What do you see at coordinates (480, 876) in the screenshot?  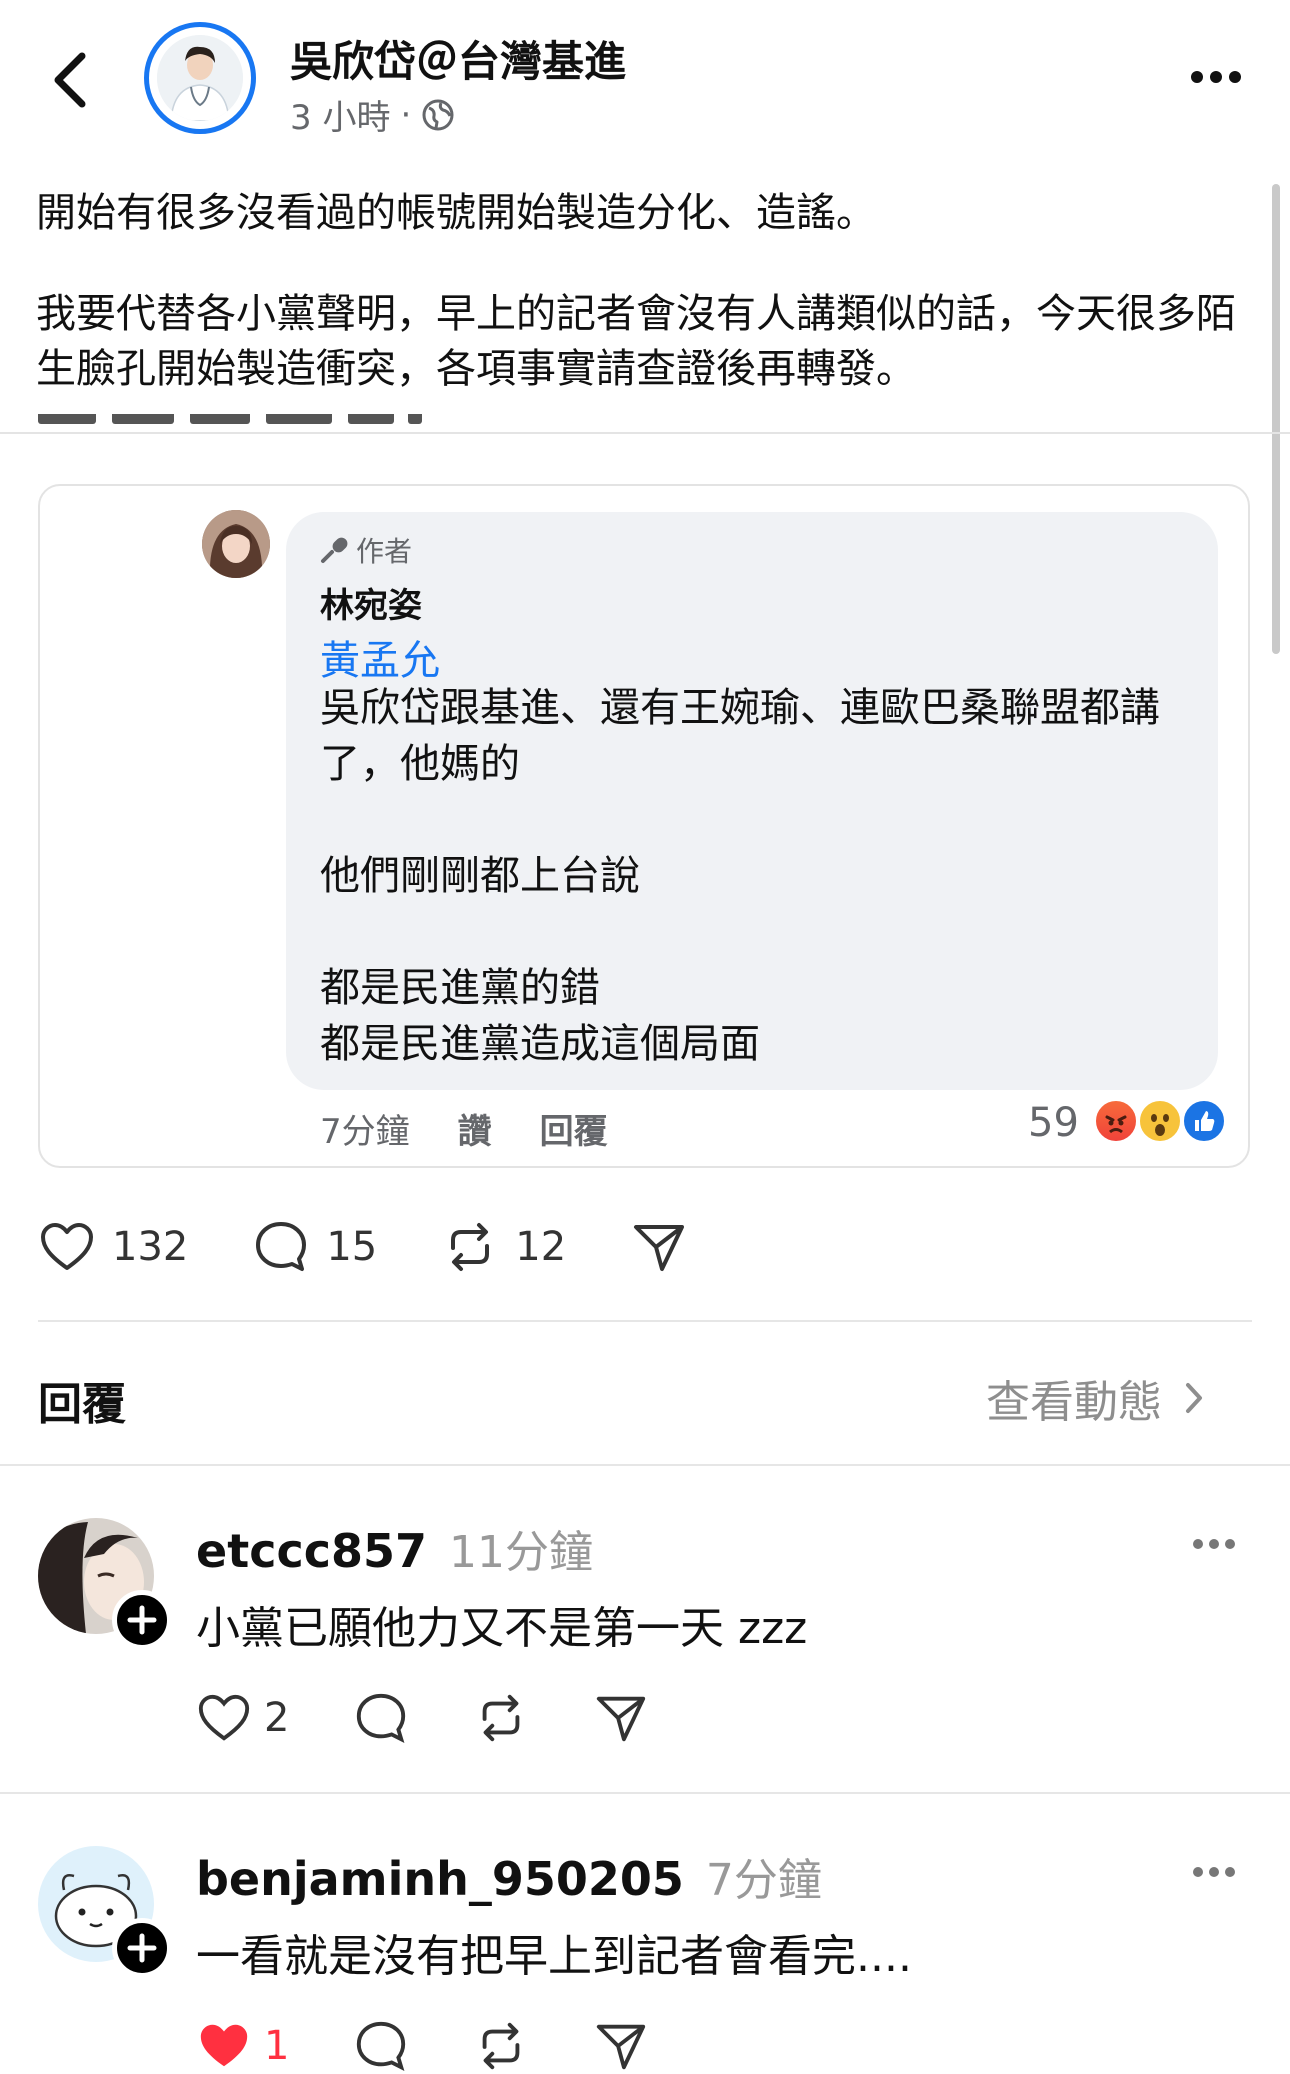 I see `comment-paragraph: 他們剛剛都上台說` at bounding box center [480, 876].